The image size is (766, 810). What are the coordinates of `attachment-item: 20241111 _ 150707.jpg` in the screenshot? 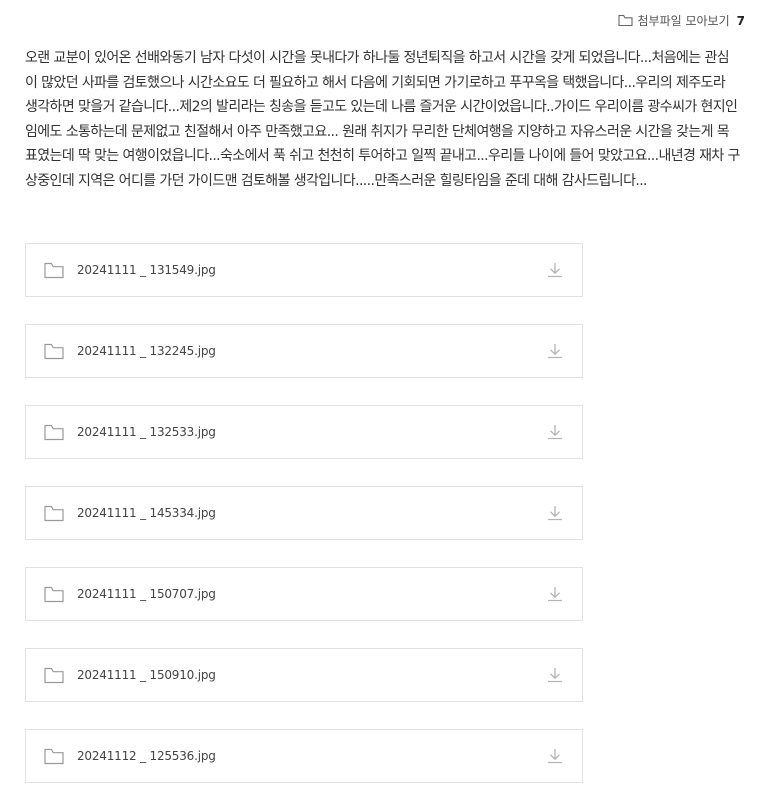 It's located at (304, 594).